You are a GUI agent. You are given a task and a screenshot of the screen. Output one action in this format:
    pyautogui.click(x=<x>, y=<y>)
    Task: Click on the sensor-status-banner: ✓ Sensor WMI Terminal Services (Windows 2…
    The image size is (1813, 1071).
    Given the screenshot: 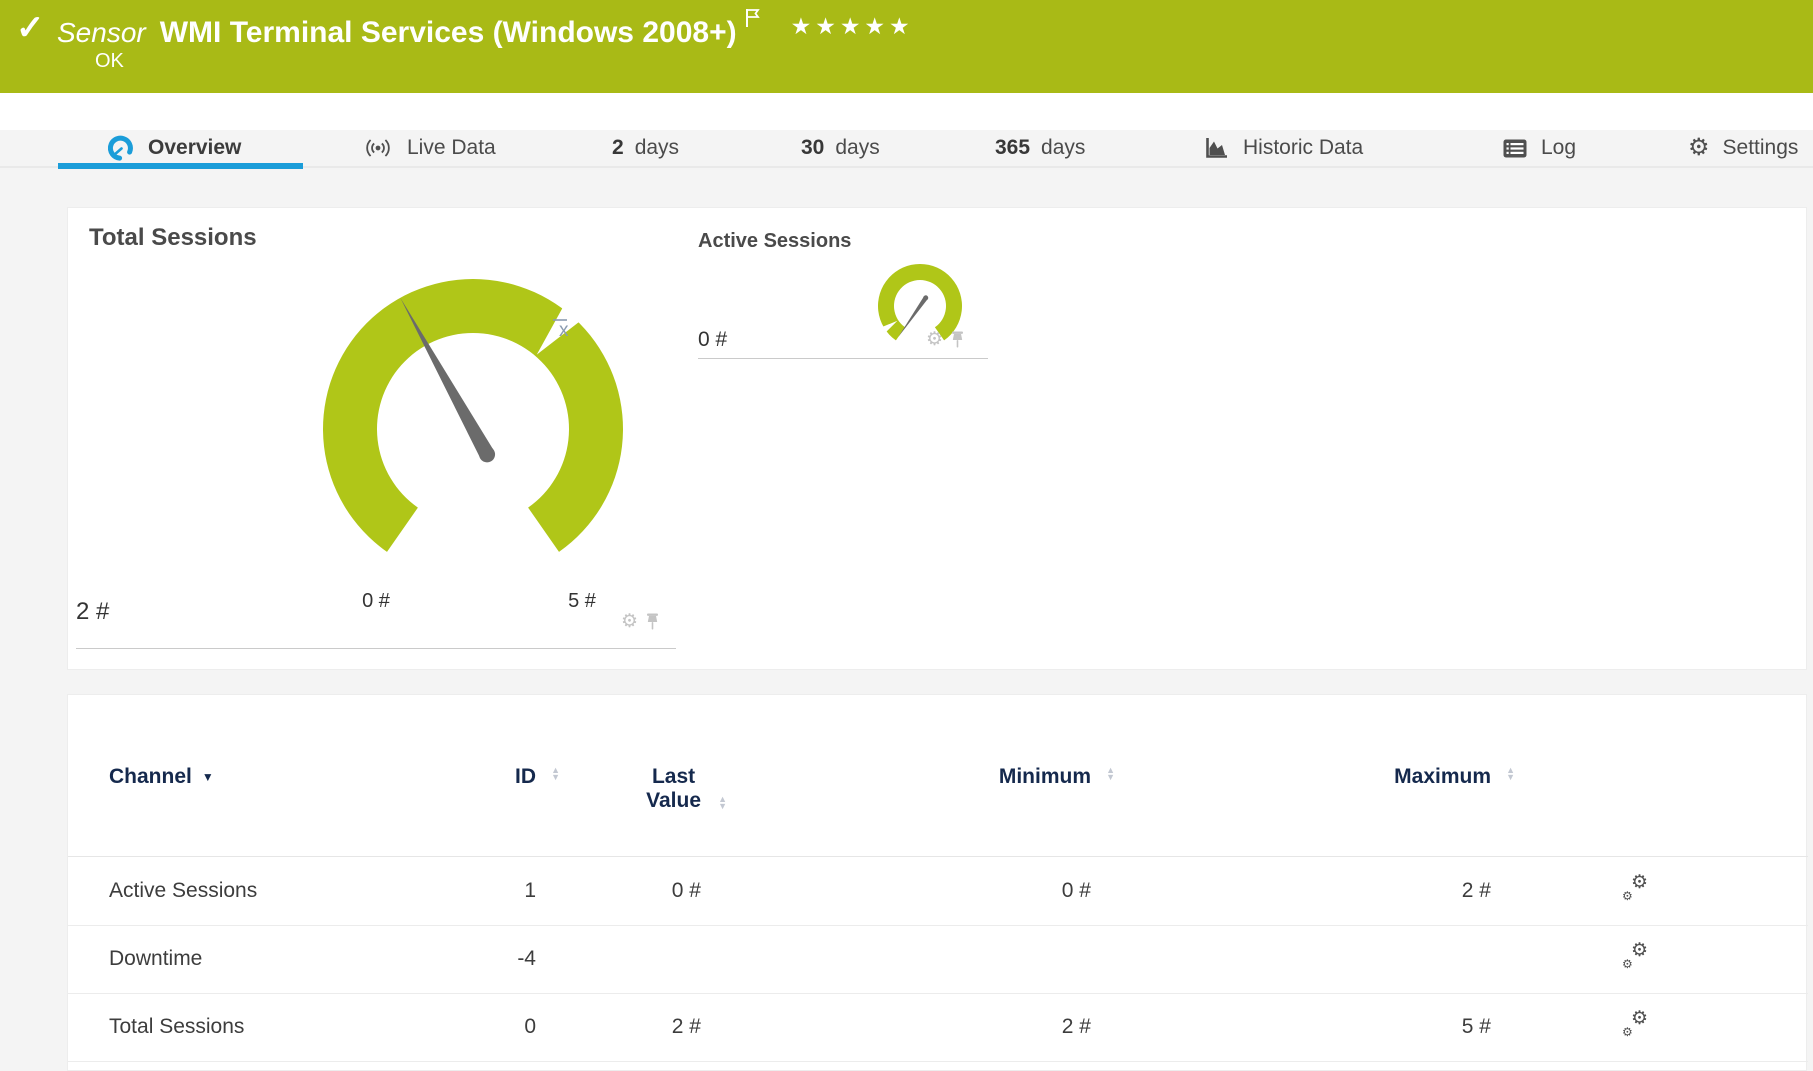 What is the action you would take?
    pyautogui.click(x=906, y=46)
    